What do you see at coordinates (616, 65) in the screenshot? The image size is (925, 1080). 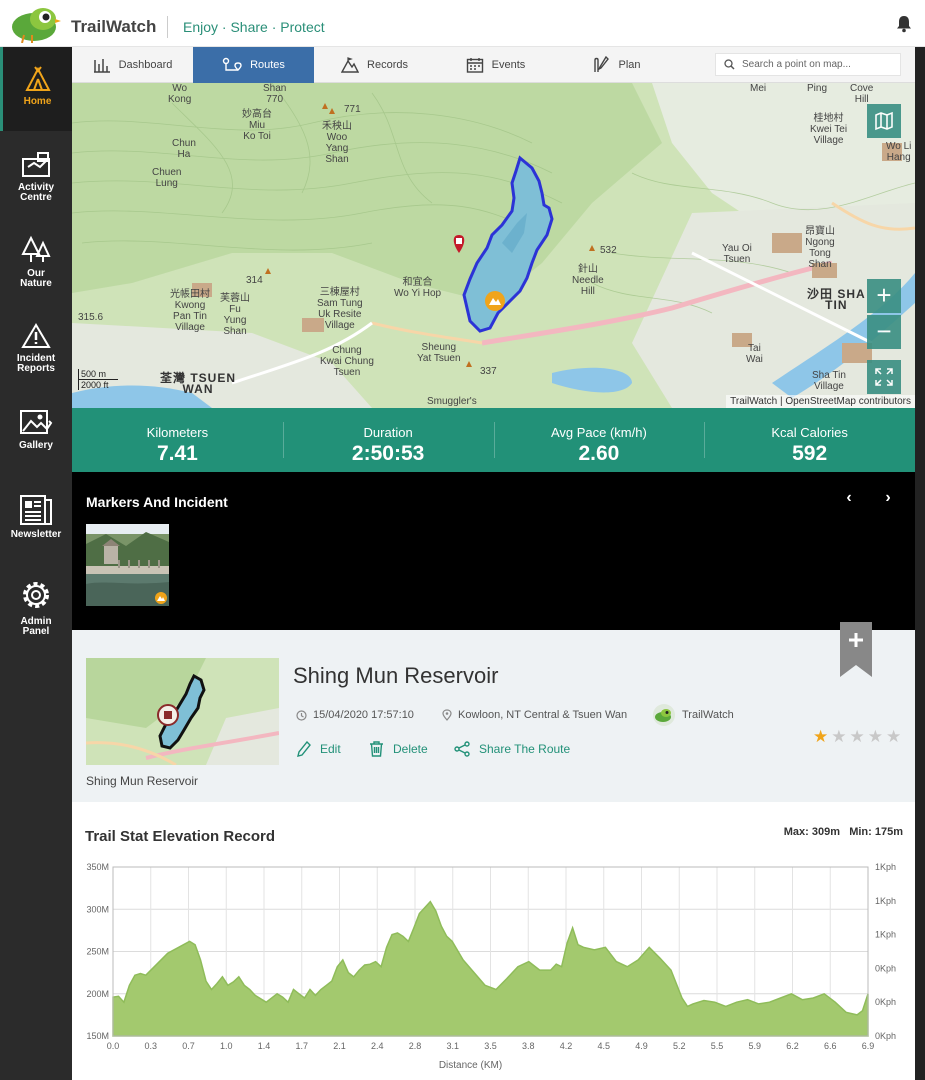 I see `tab-plan: Plan` at bounding box center [616, 65].